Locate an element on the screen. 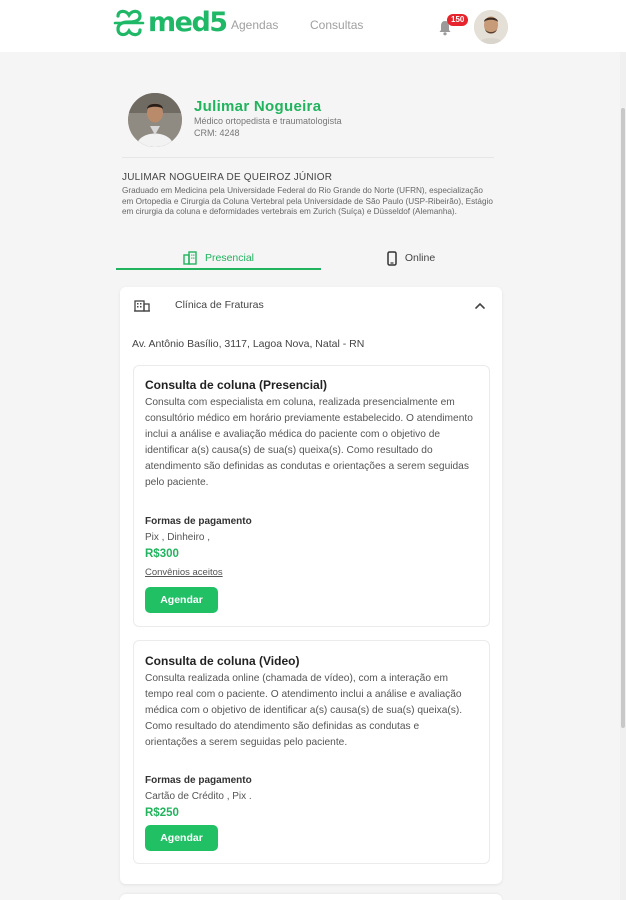 The height and width of the screenshot is (900, 626). top-navigation-bar: med5 Agendas Consultas 150 is located at coordinates (313, 26).